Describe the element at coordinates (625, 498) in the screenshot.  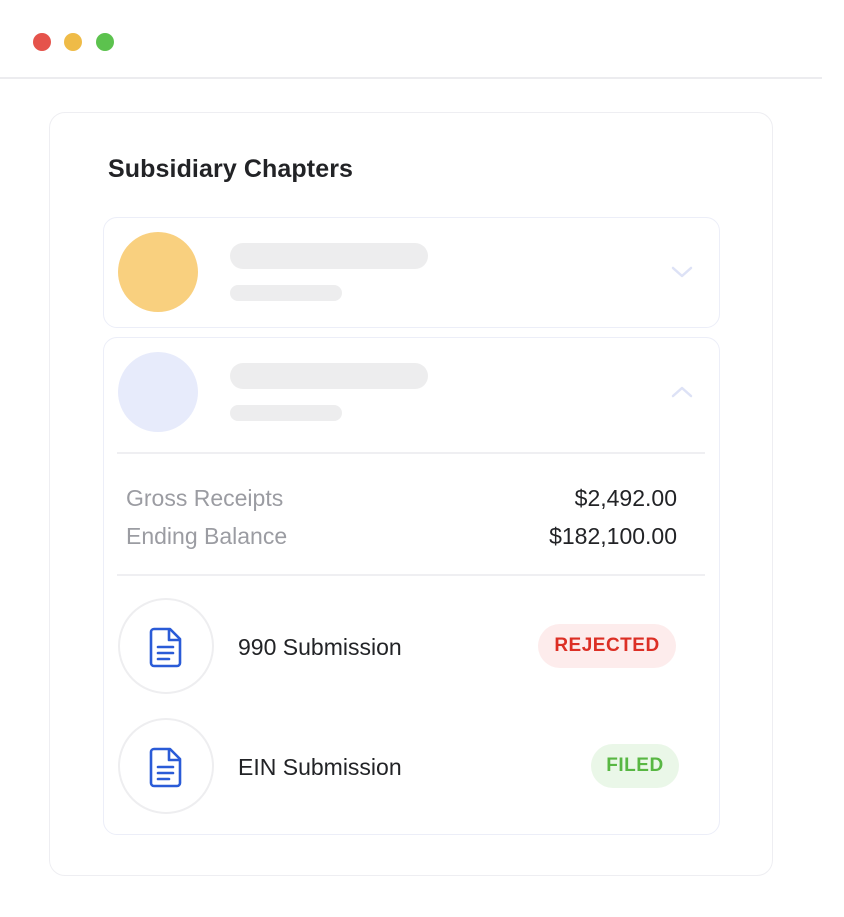
I see `gross-receipts-value: $2,492.00` at that location.